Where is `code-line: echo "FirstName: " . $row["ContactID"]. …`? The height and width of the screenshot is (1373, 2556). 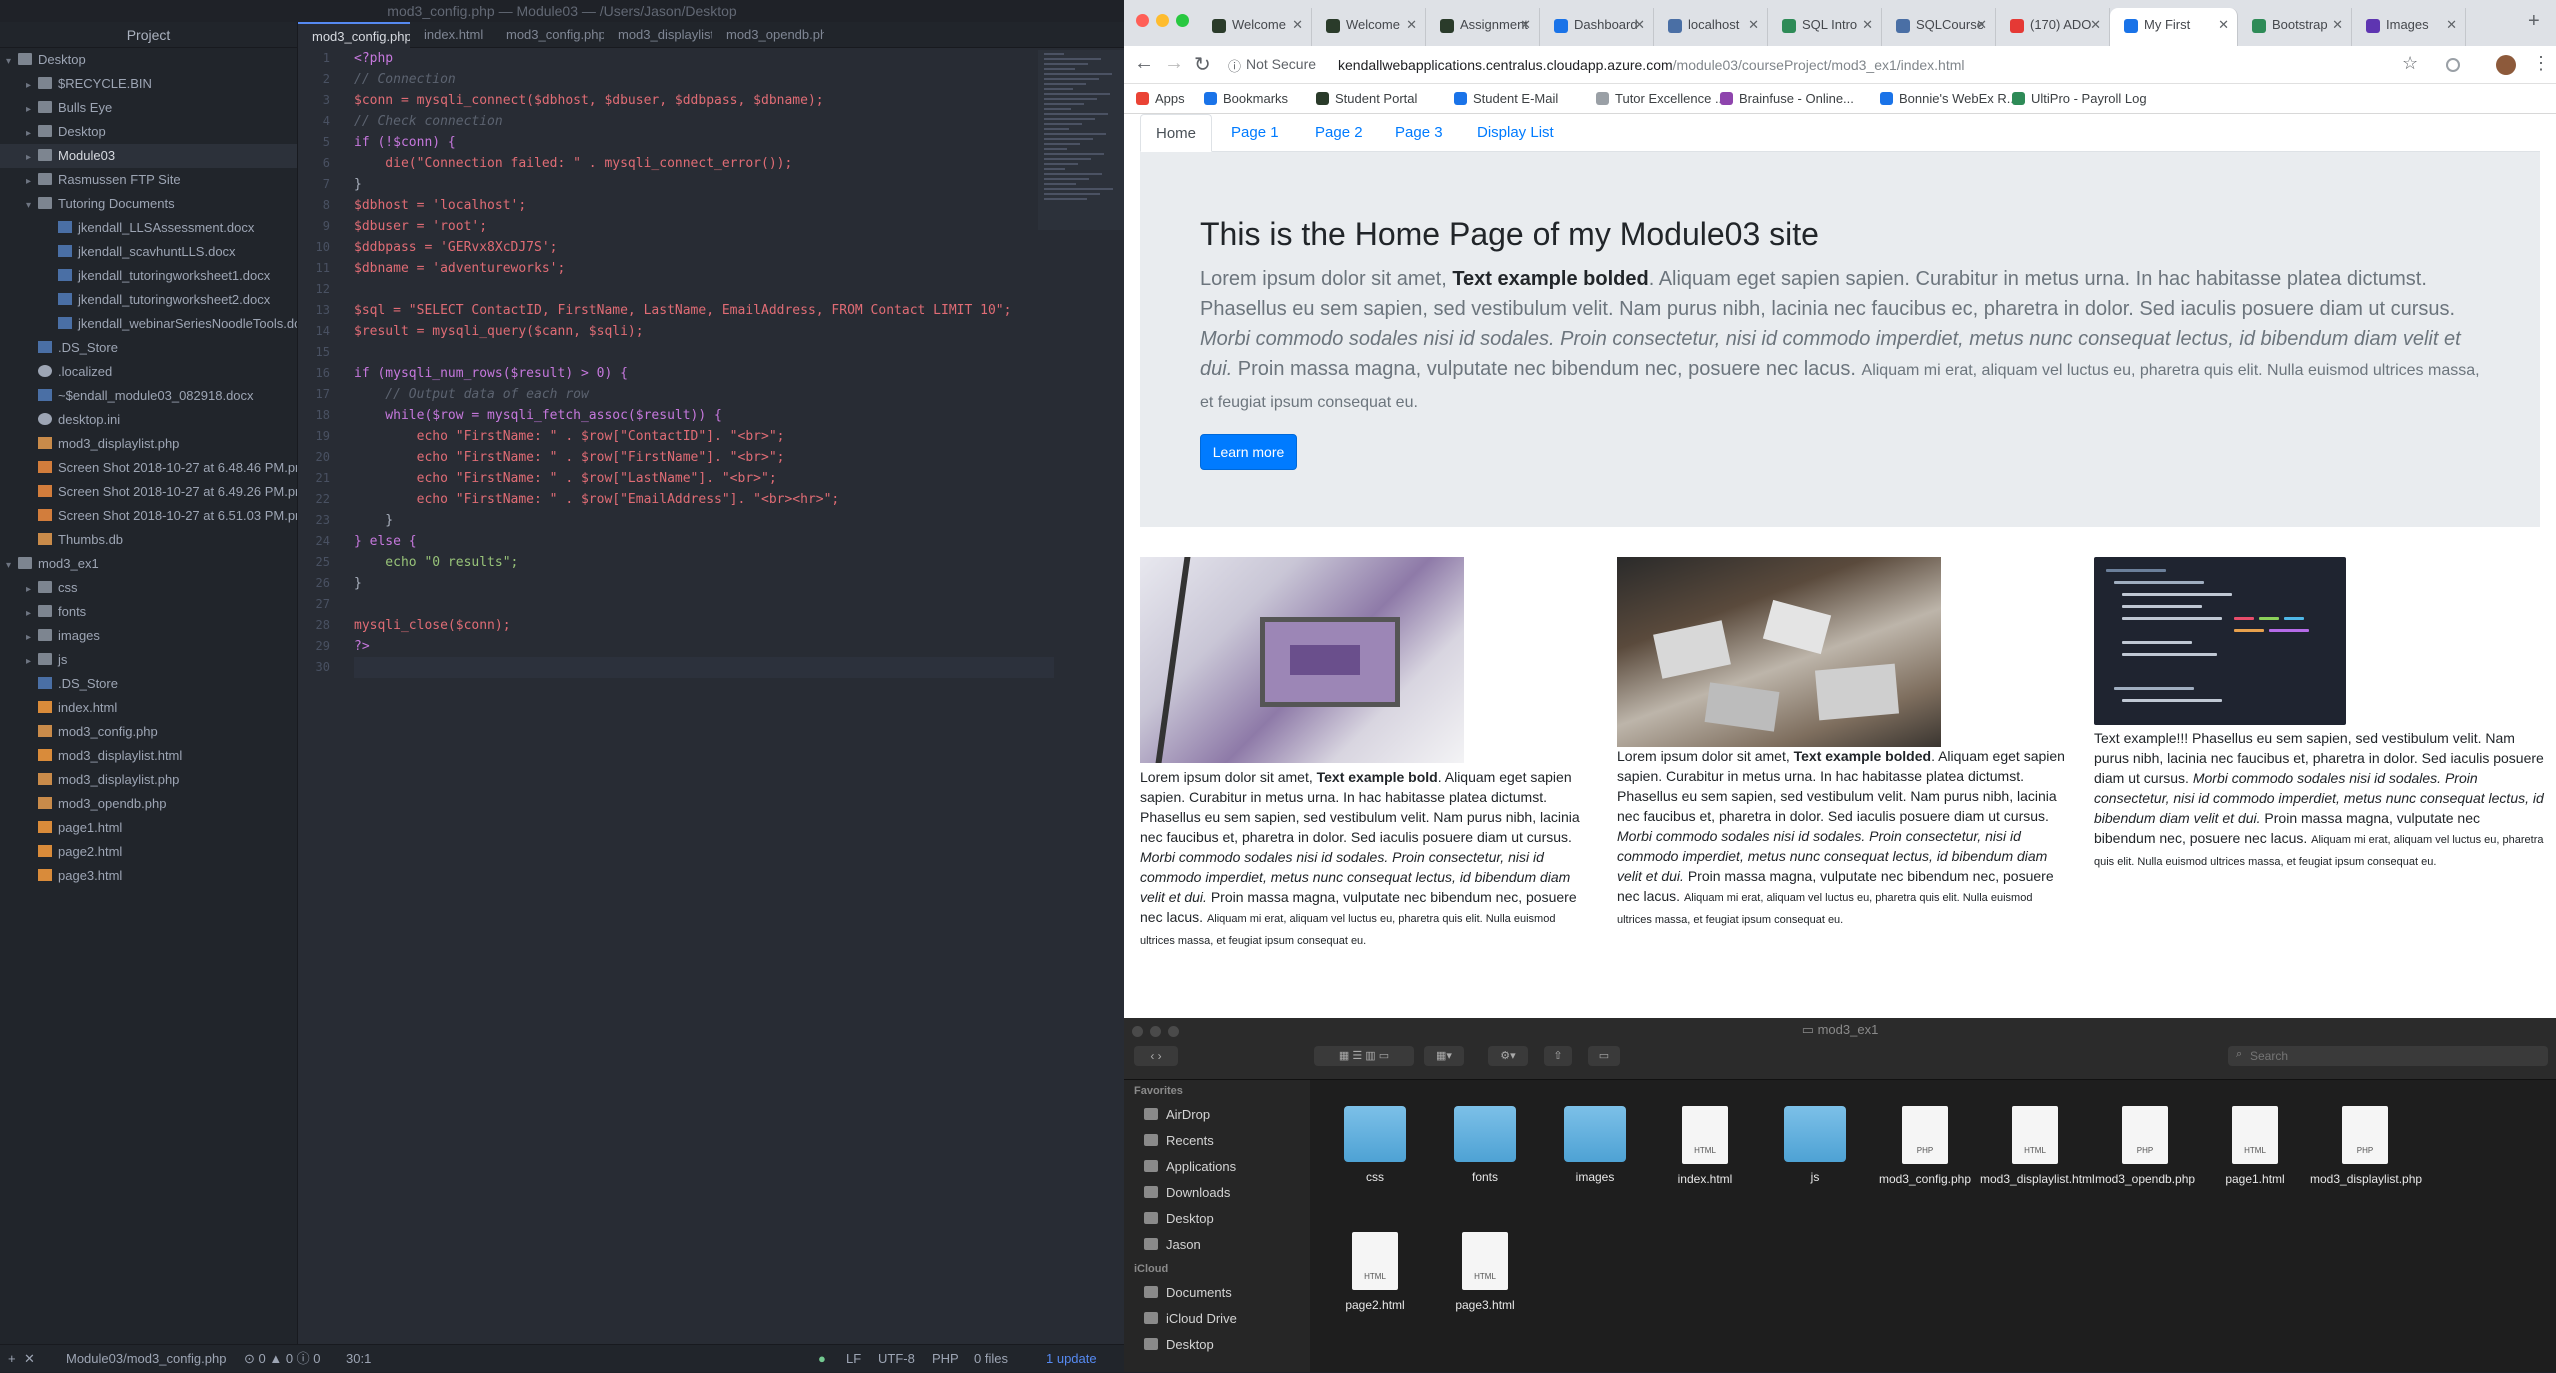
code-line: echo "FirstName: " . $row["ContactID"]. … is located at coordinates (704, 436).